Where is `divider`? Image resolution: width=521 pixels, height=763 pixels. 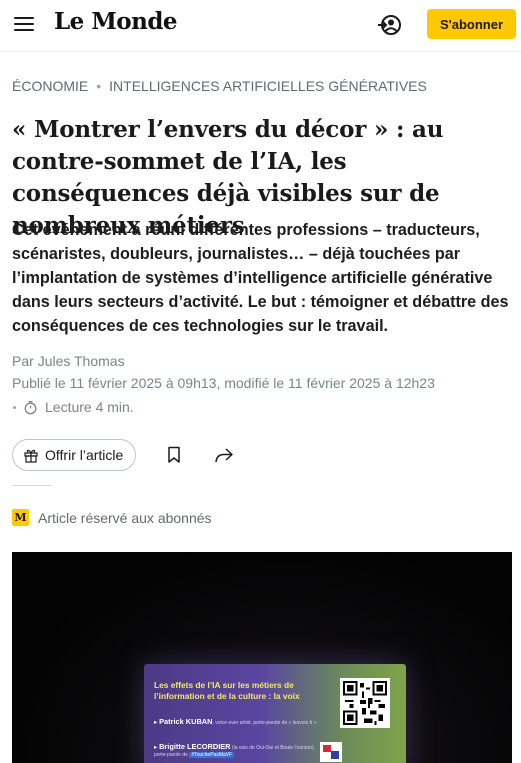
divider is located at coordinates (32, 485).